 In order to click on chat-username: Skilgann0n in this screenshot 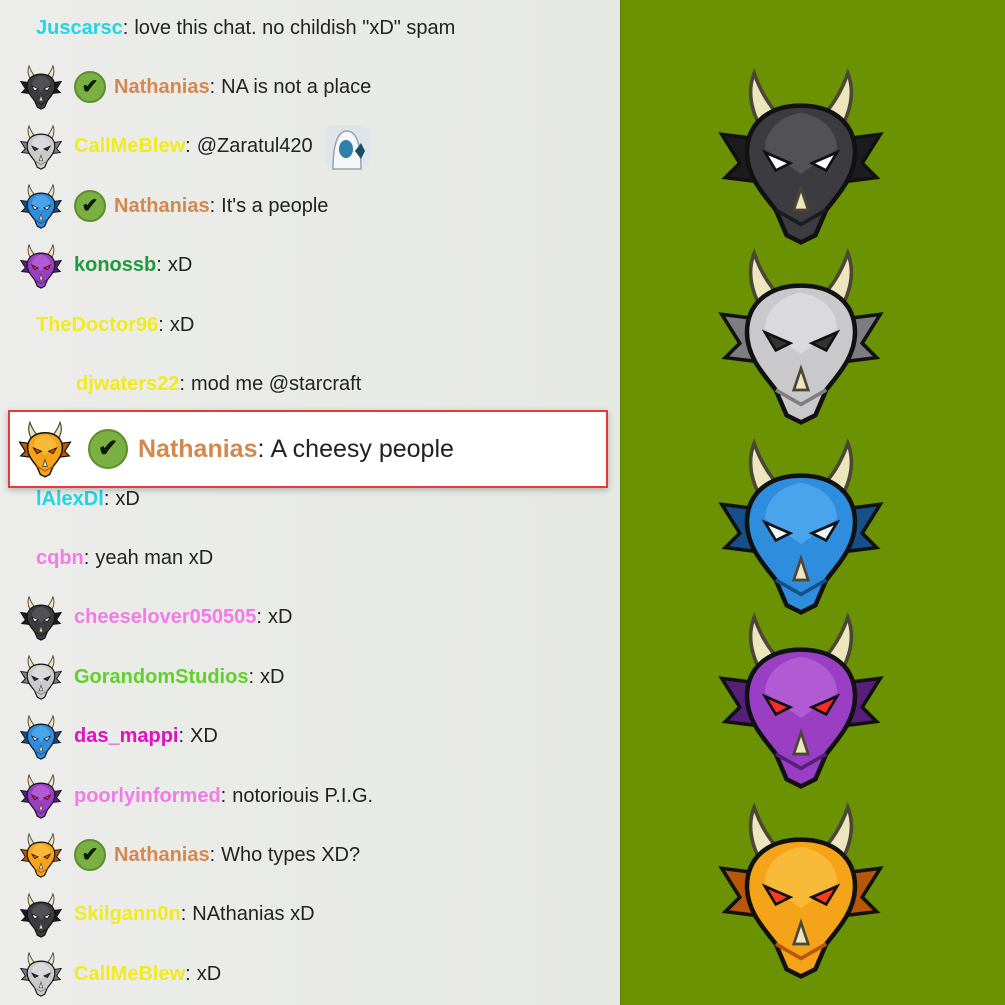, I will do `click(127, 914)`.